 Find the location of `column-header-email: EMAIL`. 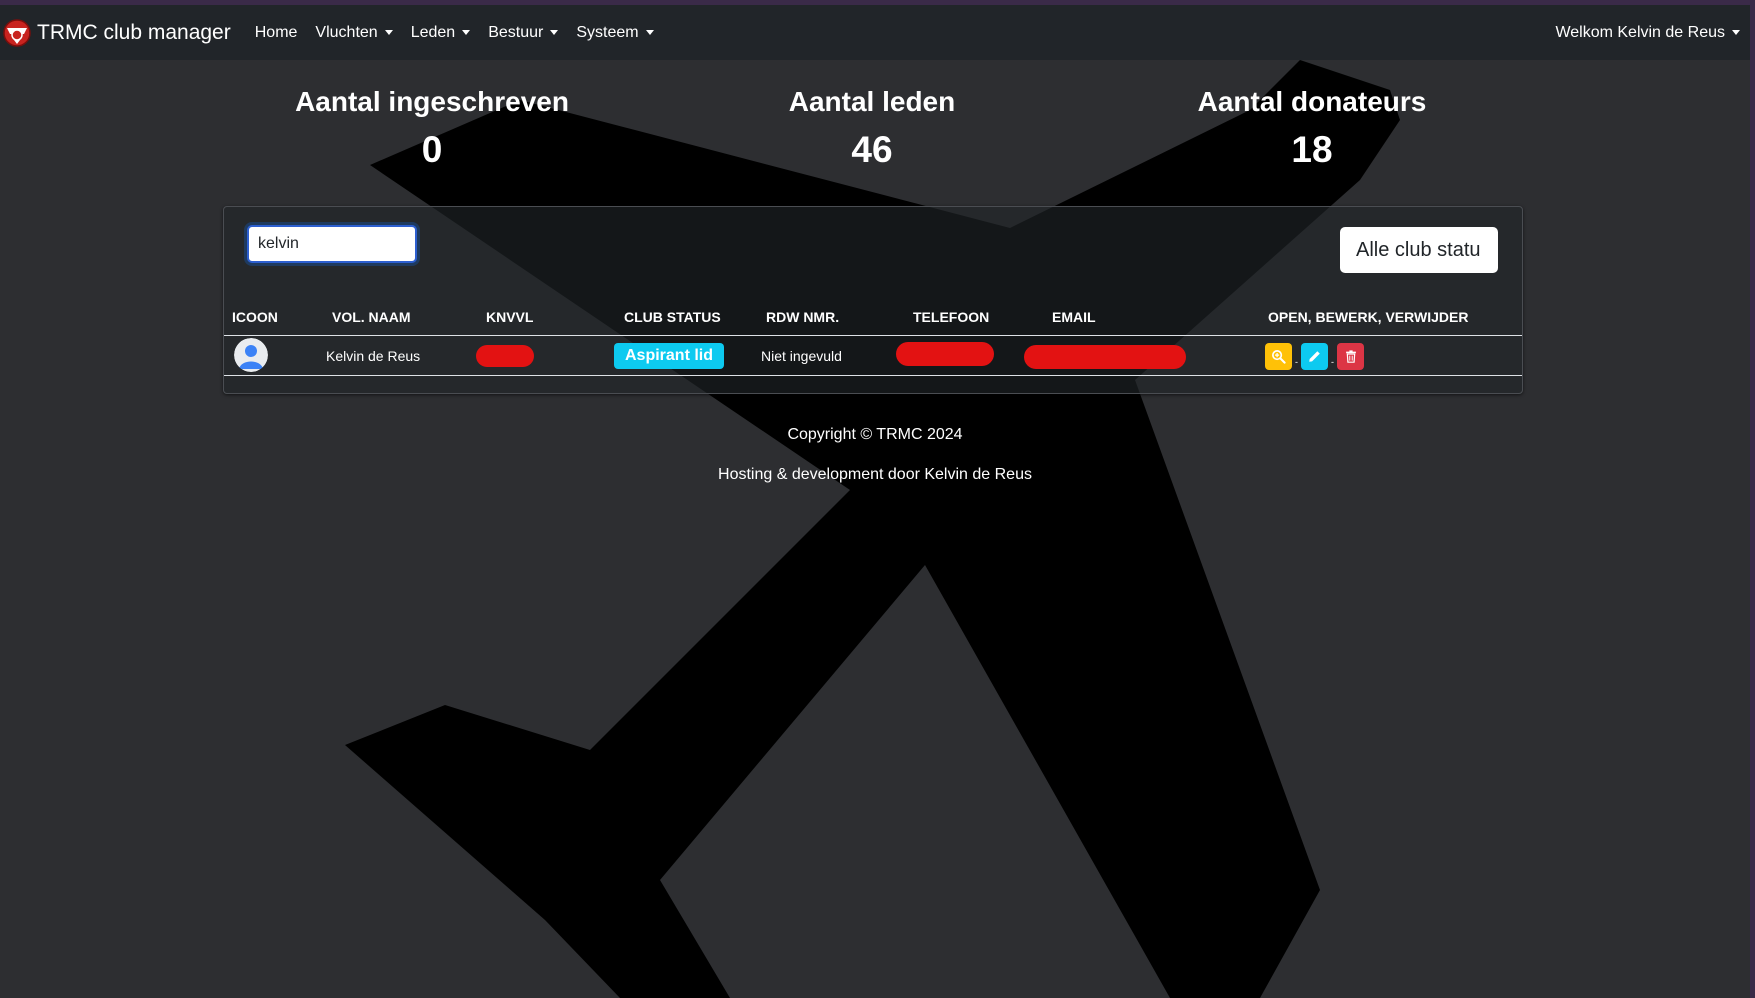

column-header-email: EMAIL is located at coordinates (1074, 317).